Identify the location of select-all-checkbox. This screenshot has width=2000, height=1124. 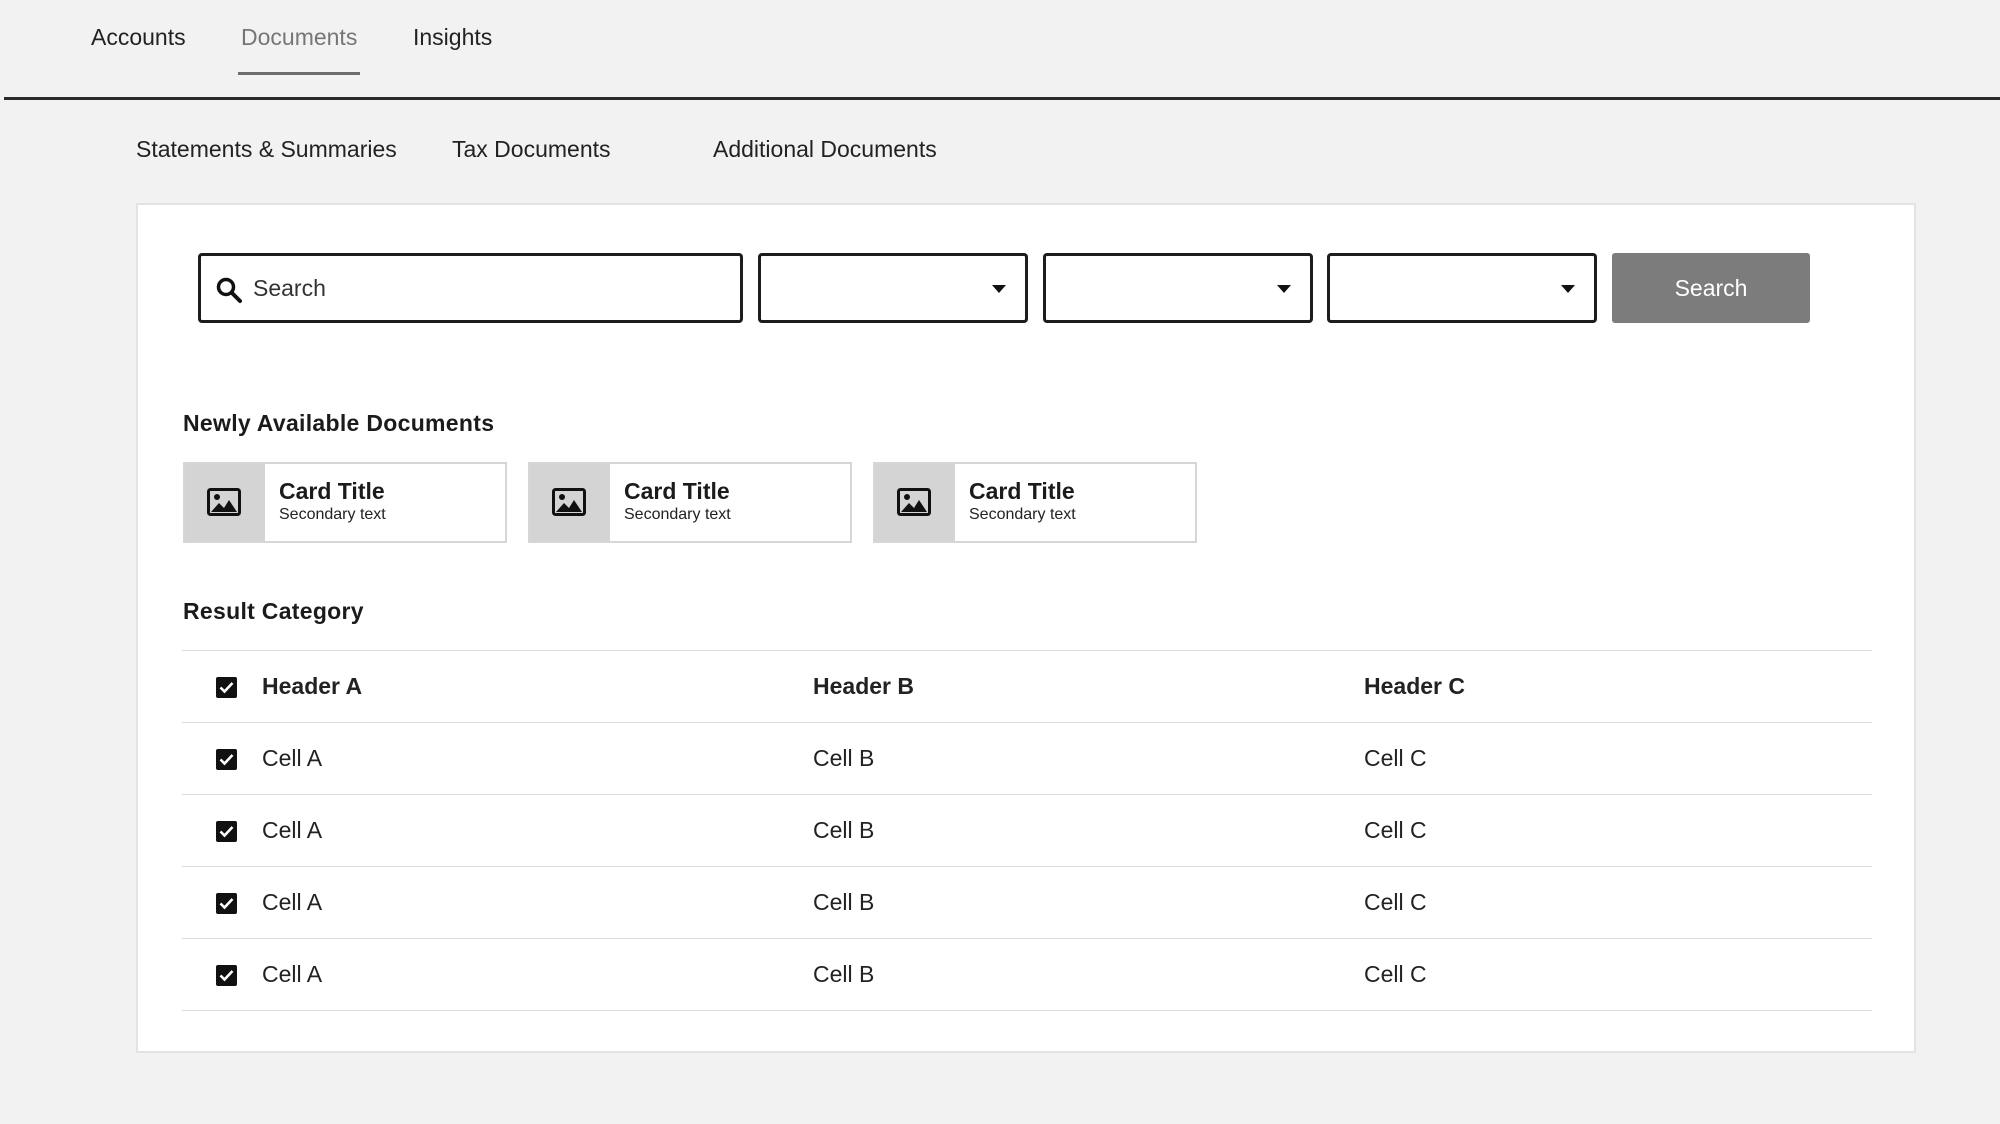
(226, 687).